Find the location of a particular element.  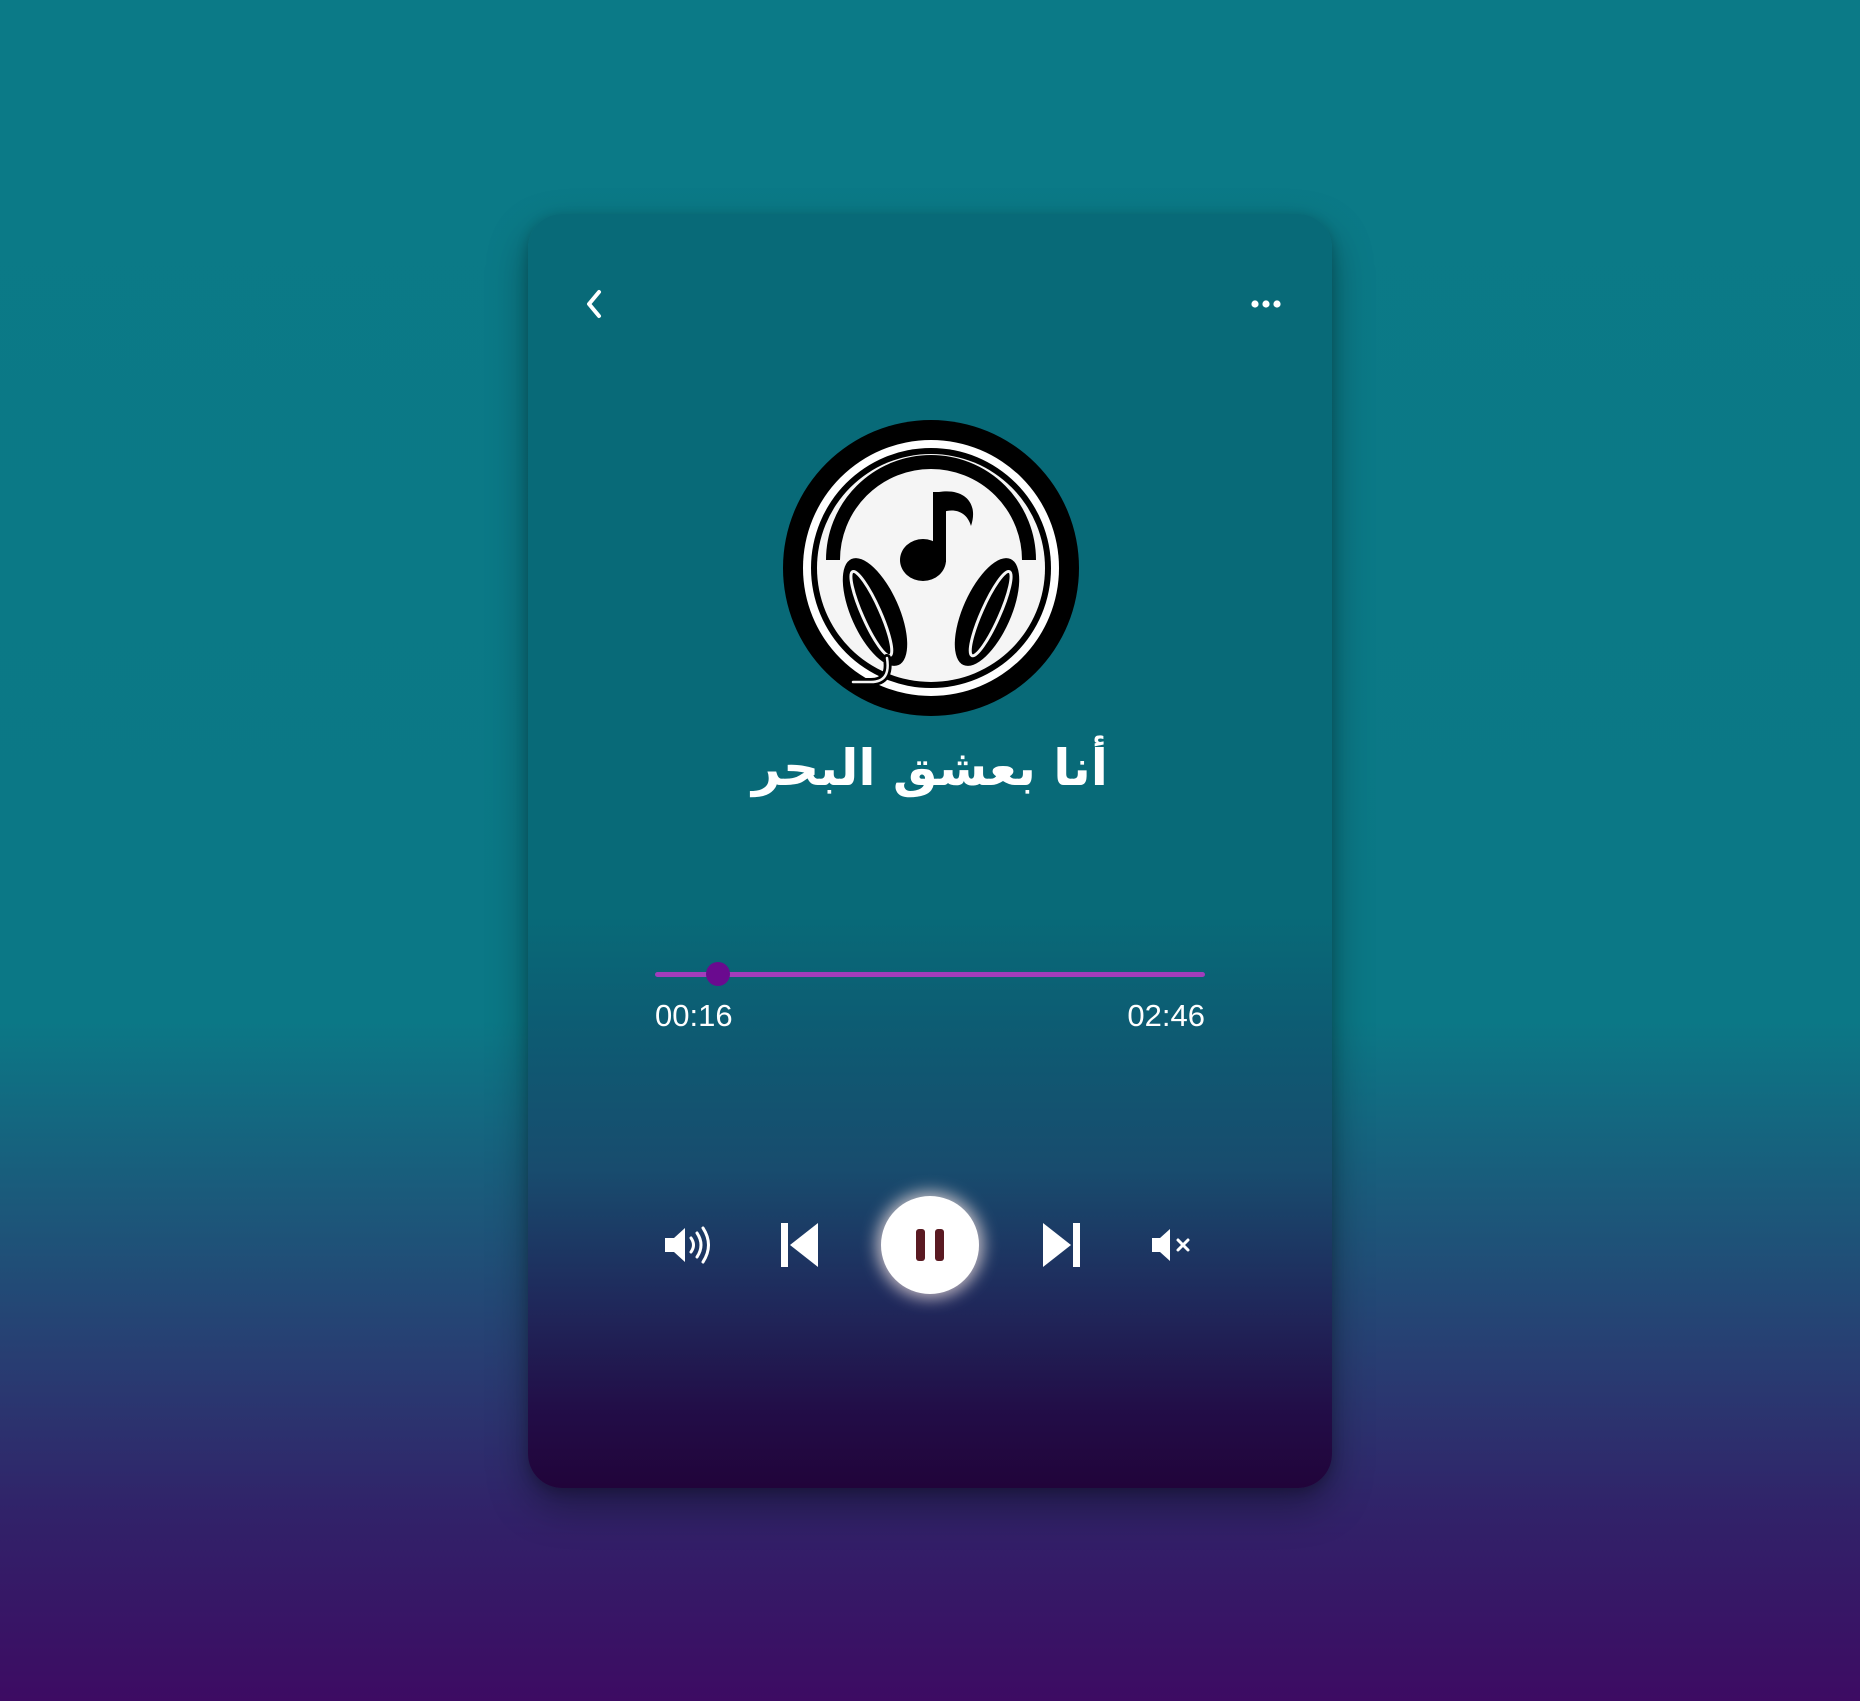

pause-button is located at coordinates (930, 1245).